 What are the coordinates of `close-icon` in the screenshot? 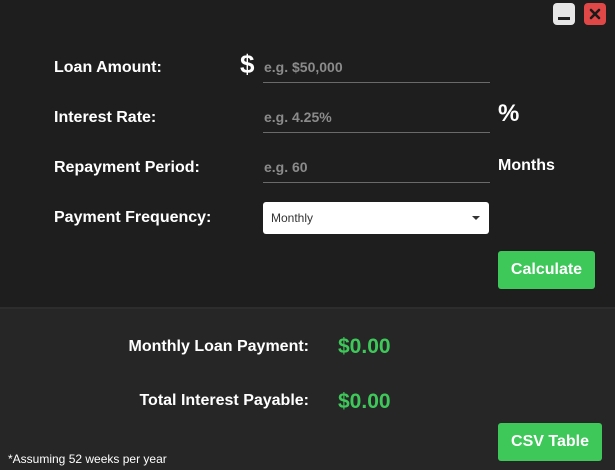 It's located at (595, 14).